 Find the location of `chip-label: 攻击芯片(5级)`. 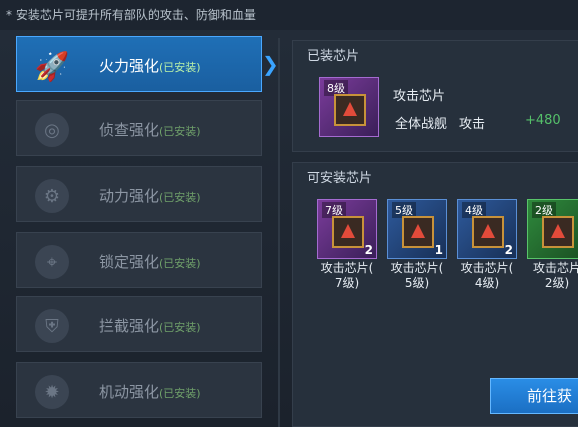

chip-label: 攻击芯片(5级) is located at coordinates (417, 275).